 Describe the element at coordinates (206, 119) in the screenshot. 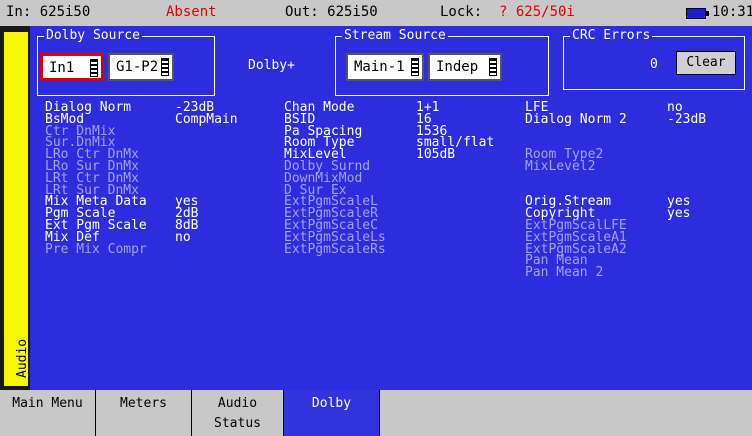

I see `param-value: CompMain` at that location.